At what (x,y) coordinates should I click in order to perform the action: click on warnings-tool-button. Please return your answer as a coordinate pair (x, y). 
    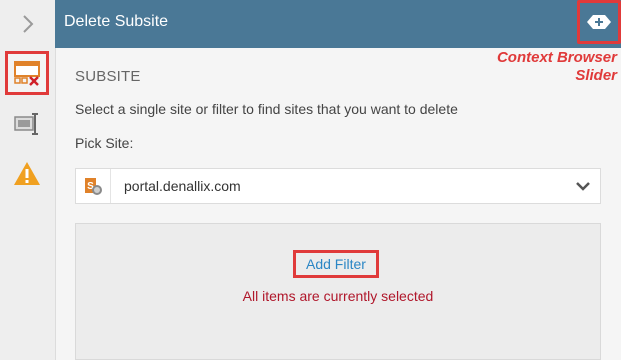
    Looking at the image, I should click on (27, 174).